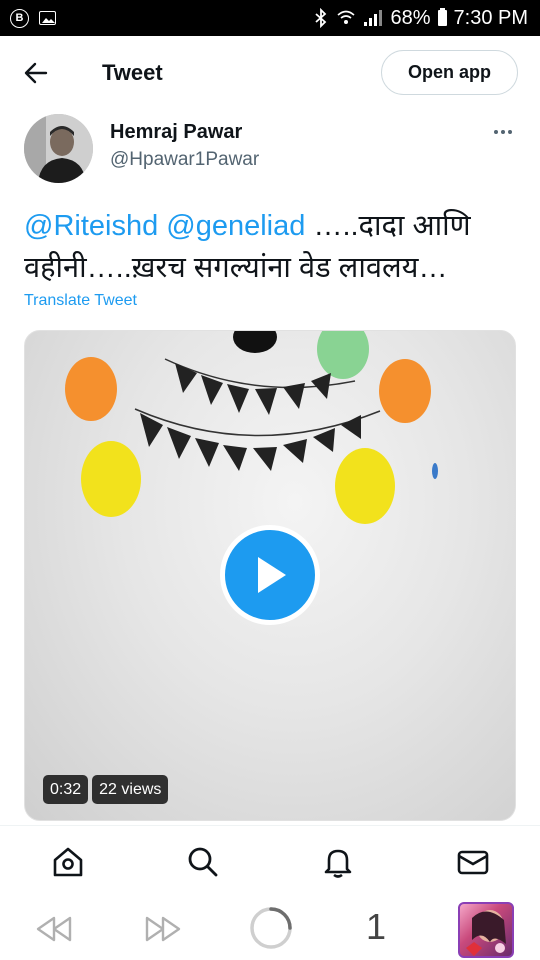 This screenshot has height=960, width=540. Describe the element at coordinates (270, 18) in the screenshot. I see `status-bar: B 68% 7:30 PM` at that location.